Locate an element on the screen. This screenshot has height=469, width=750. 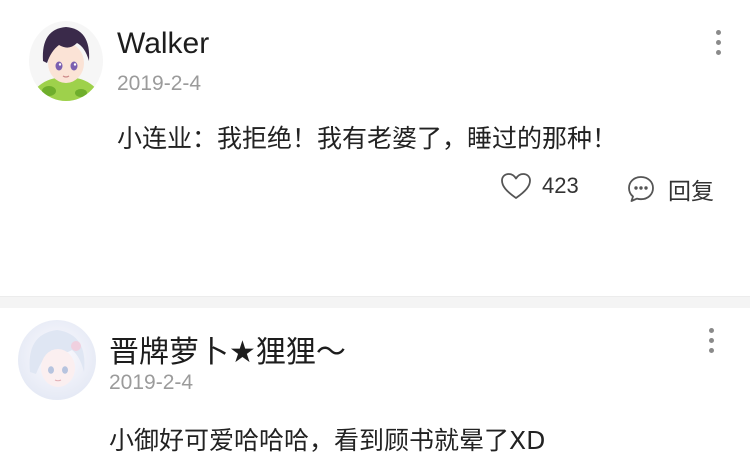
username: Walker is located at coordinates (163, 44).